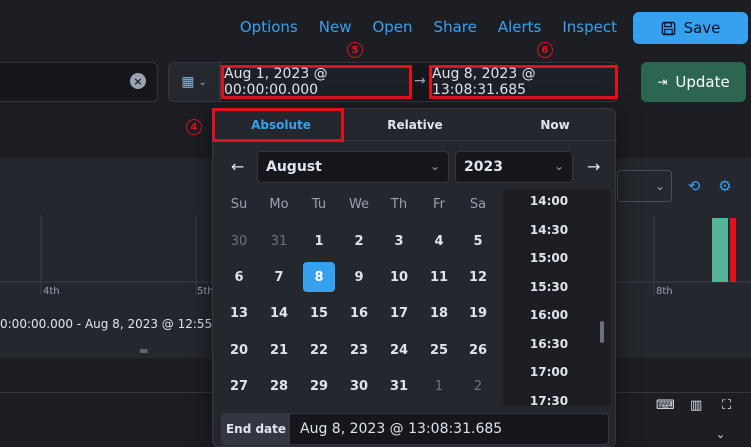  I want to click on time-option: 16:30, so click(549, 344).